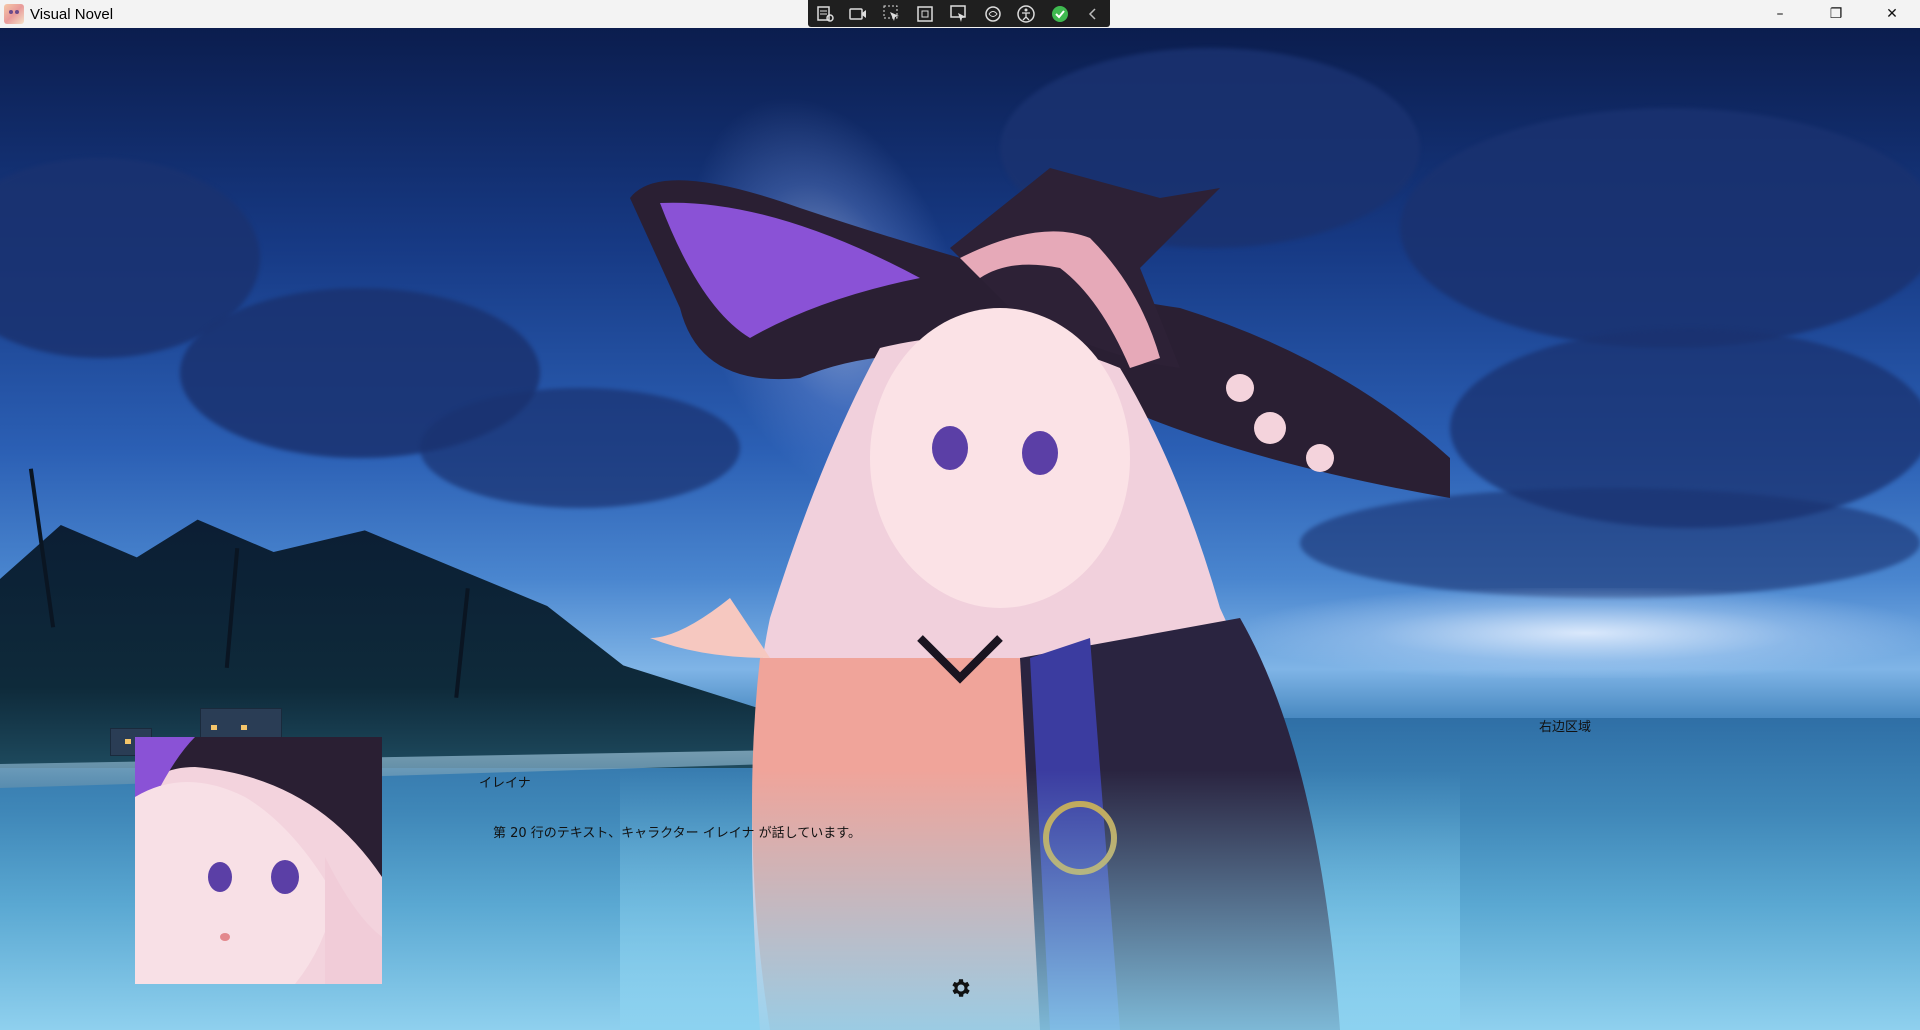 The height and width of the screenshot is (1030, 1920). What do you see at coordinates (1780, 14) in the screenshot?
I see `minimize-button: –` at bounding box center [1780, 14].